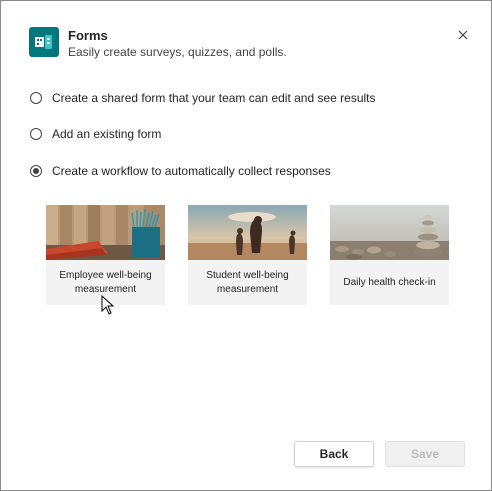  What do you see at coordinates (247, 232) in the screenshot?
I see `beach-surfers-image` at bounding box center [247, 232].